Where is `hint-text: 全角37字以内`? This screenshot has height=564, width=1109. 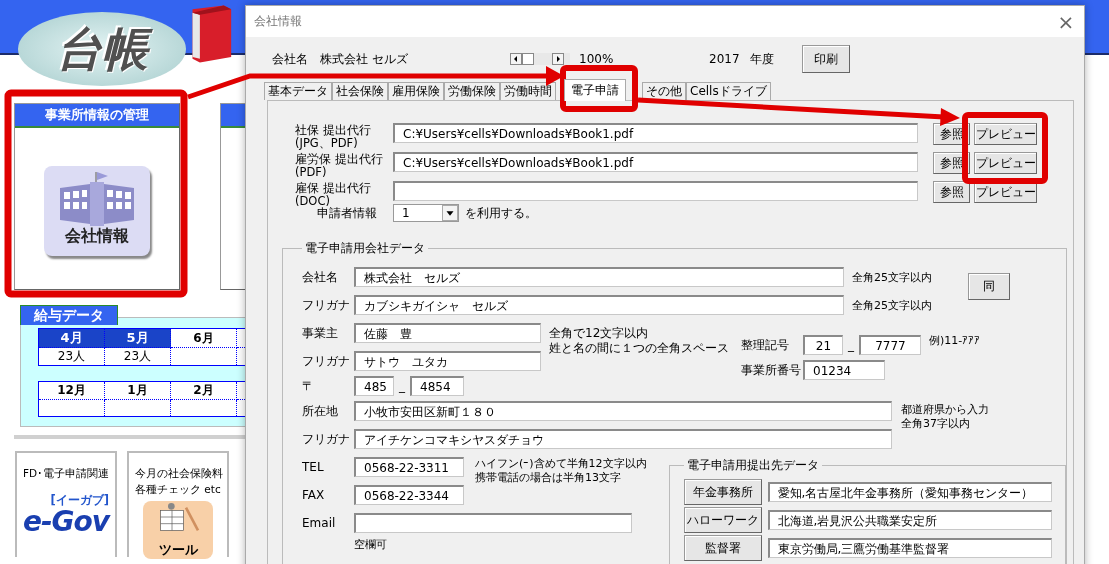
hint-text: 全角37字以内 is located at coordinates (936, 424).